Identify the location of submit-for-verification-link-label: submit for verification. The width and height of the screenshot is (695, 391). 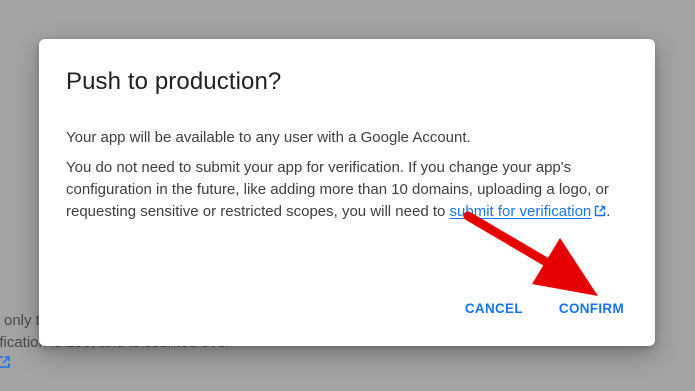
(520, 211).